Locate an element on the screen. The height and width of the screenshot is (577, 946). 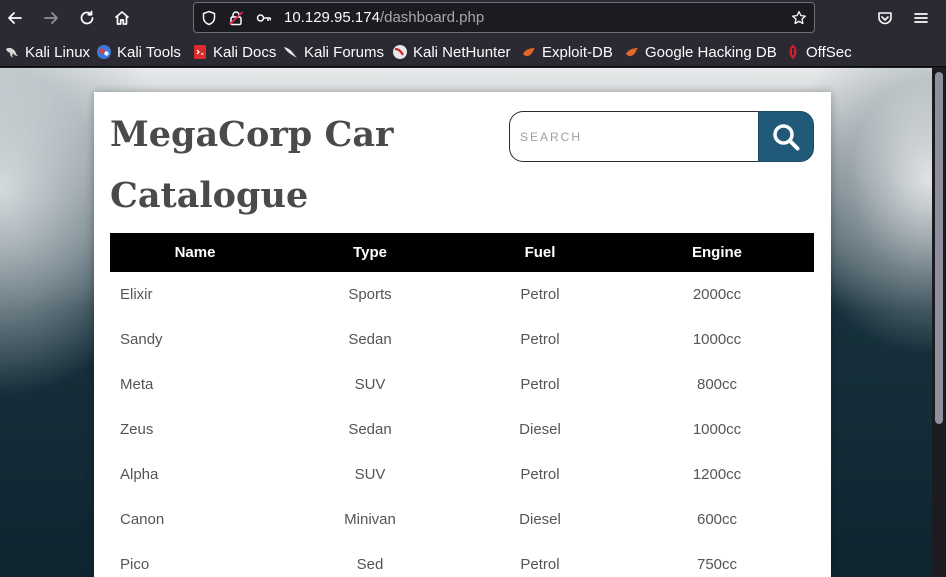
bookmark-label: Kali Docs is located at coordinates (245, 52).